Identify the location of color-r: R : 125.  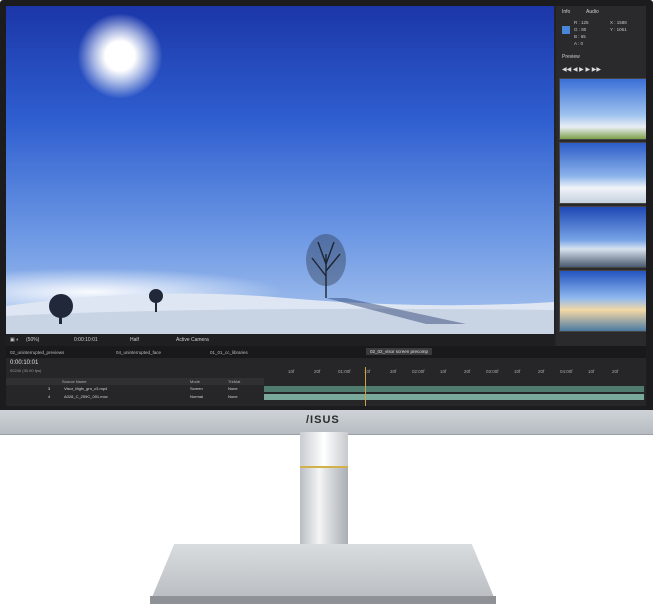
(581, 22).